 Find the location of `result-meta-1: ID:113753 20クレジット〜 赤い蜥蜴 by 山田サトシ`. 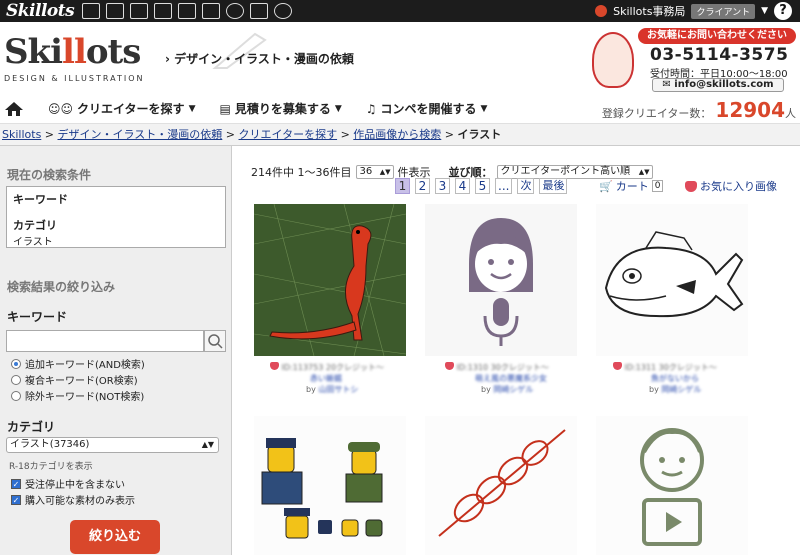

result-meta-1: ID:113753 20クレジット〜 赤い蜥蜴 by 山田サトシ is located at coordinates (350, 378).